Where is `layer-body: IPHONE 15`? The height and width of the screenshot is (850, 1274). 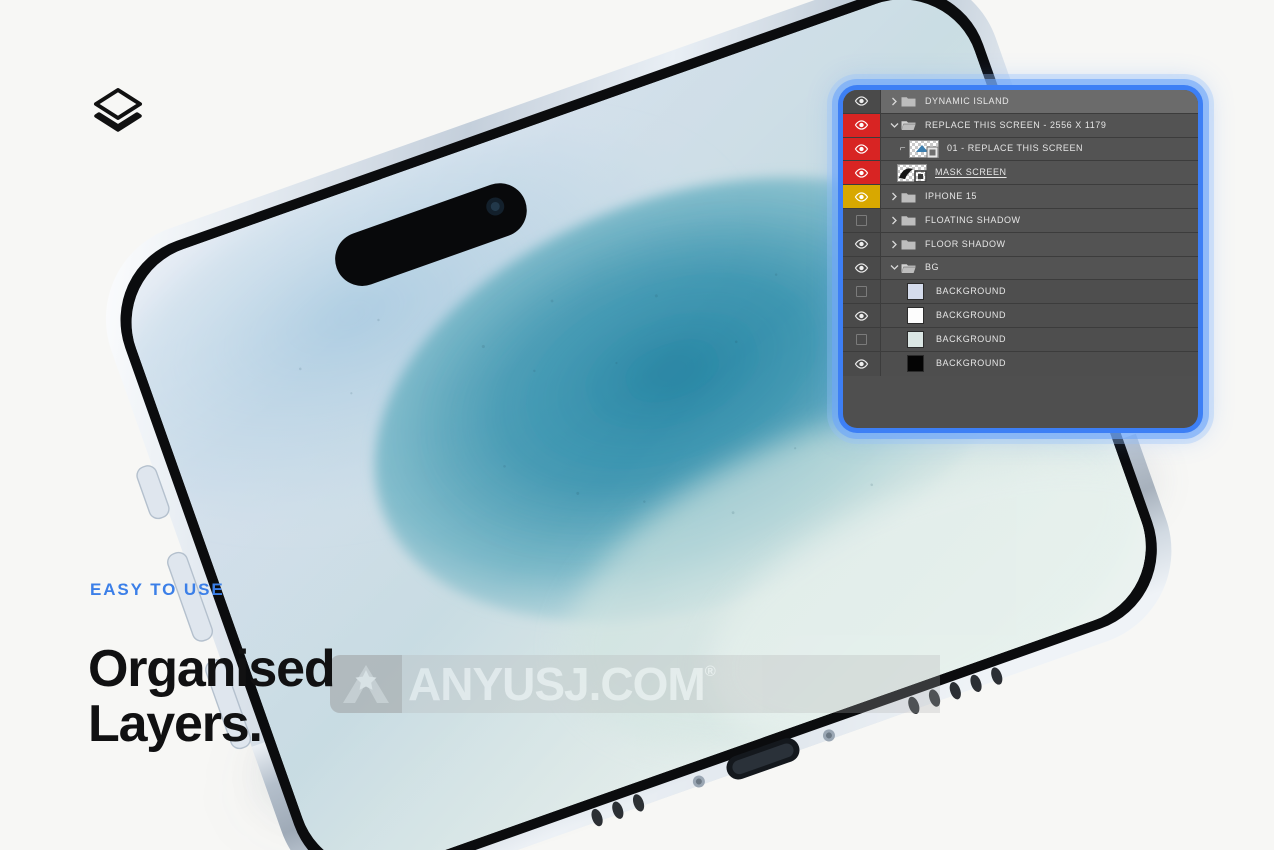 layer-body: IPHONE 15 is located at coordinates (1039, 196).